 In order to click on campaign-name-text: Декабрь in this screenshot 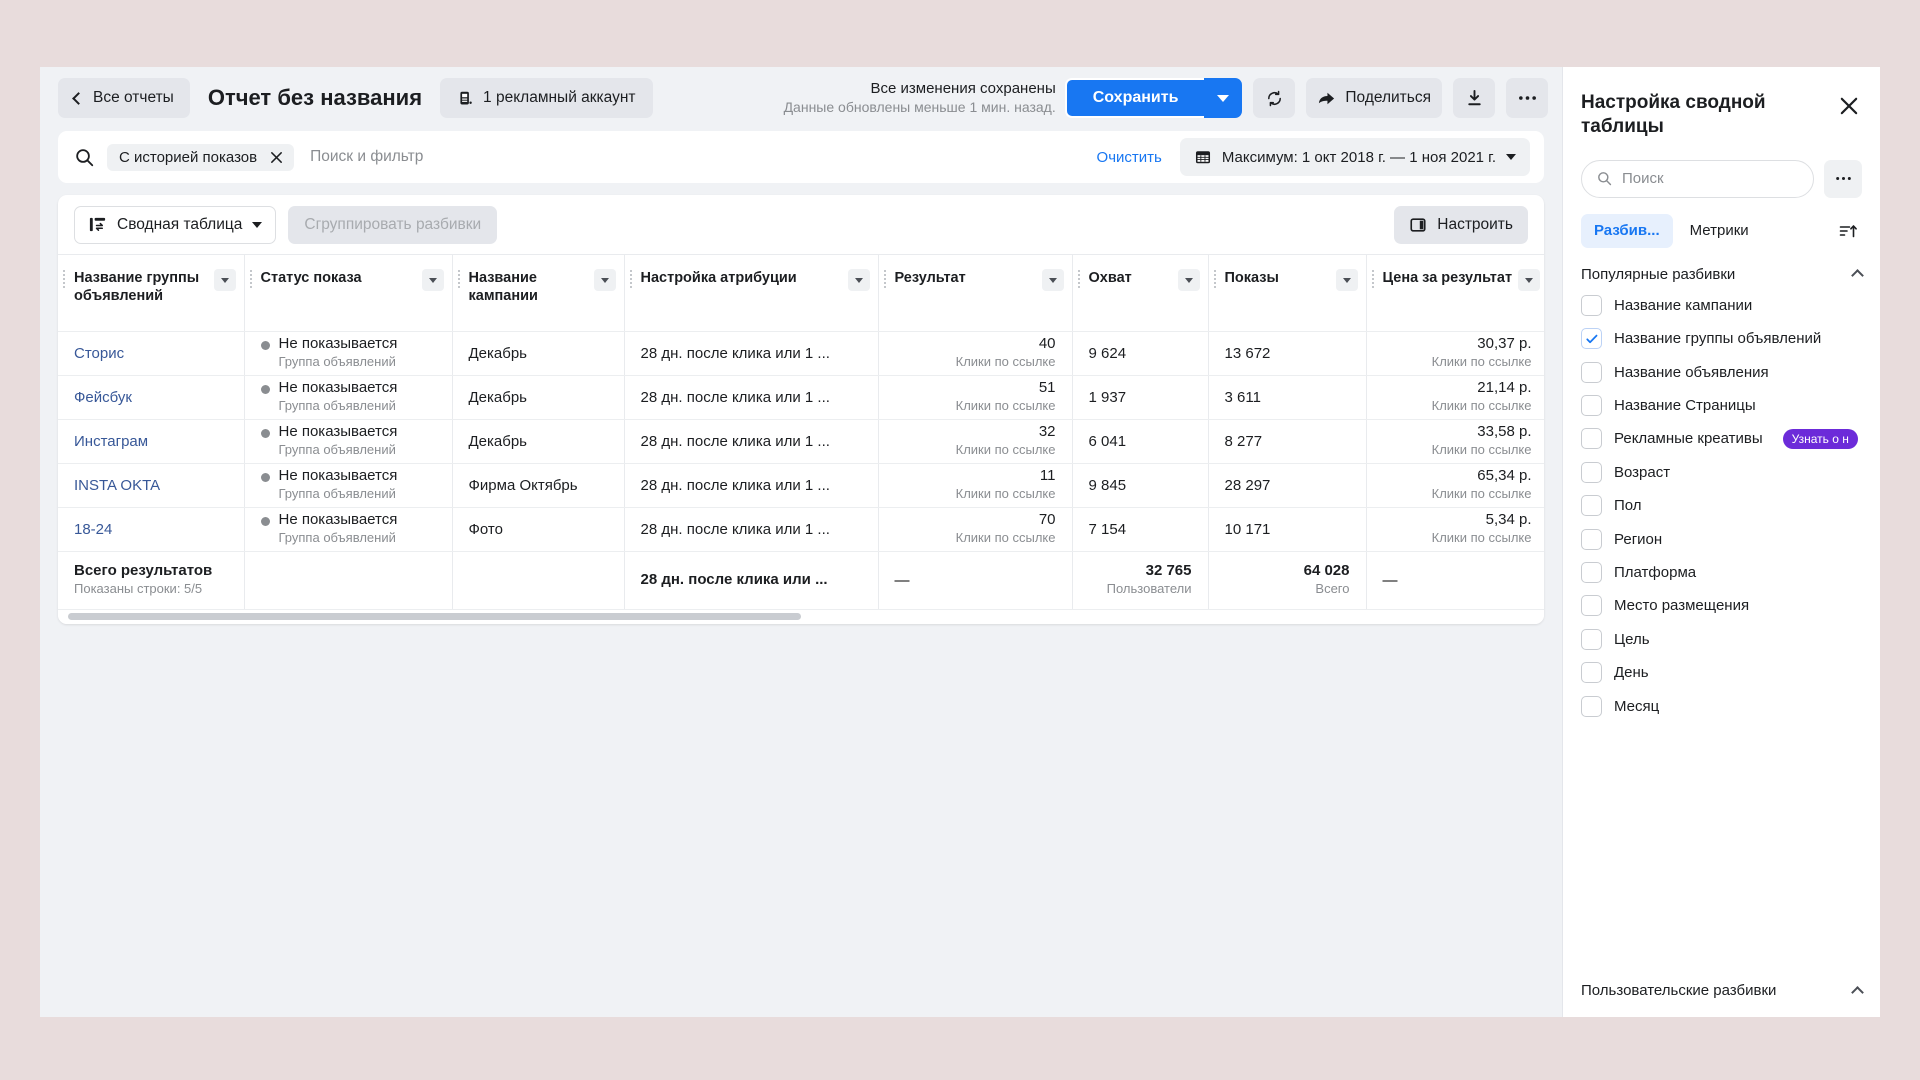, I will do `click(497, 353)`.